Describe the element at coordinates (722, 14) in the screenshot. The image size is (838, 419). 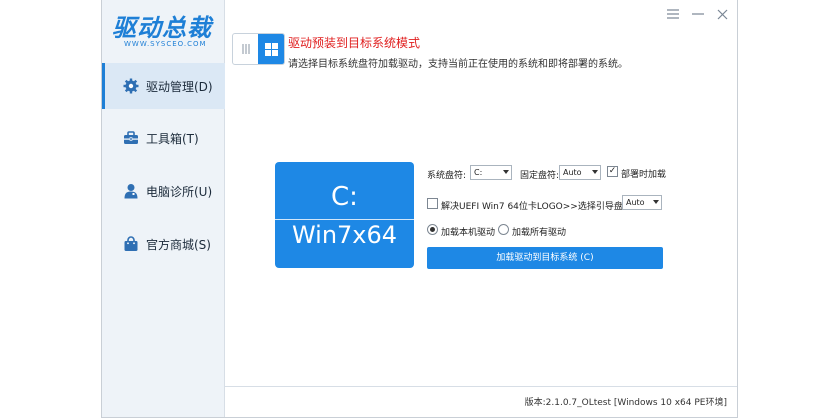
I see `close-icon` at that location.